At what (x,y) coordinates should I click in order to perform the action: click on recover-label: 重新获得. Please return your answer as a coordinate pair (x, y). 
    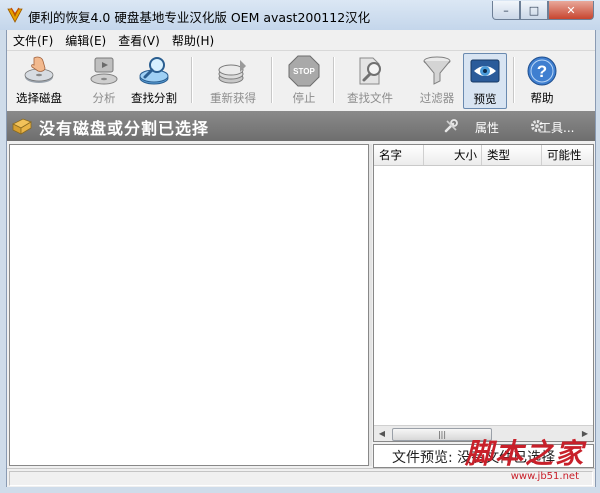
    Looking at the image, I should click on (233, 98).